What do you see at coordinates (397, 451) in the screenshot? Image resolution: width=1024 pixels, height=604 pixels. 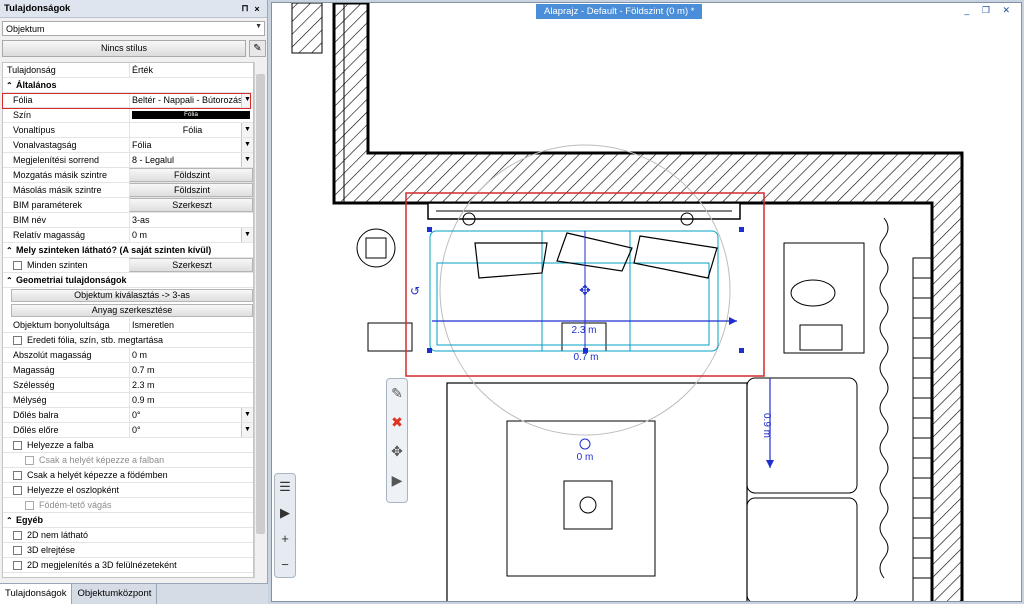 I see `move-tool-icon: ✥` at bounding box center [397, 451].